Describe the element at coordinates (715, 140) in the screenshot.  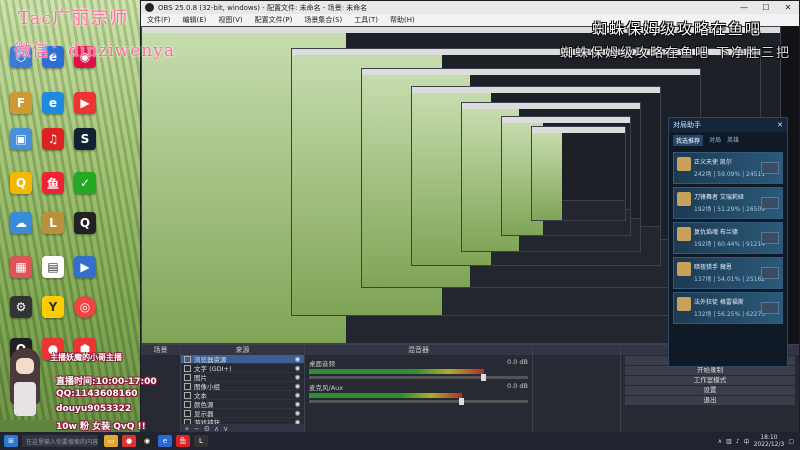
I see `game-tab: 对局` at that location.